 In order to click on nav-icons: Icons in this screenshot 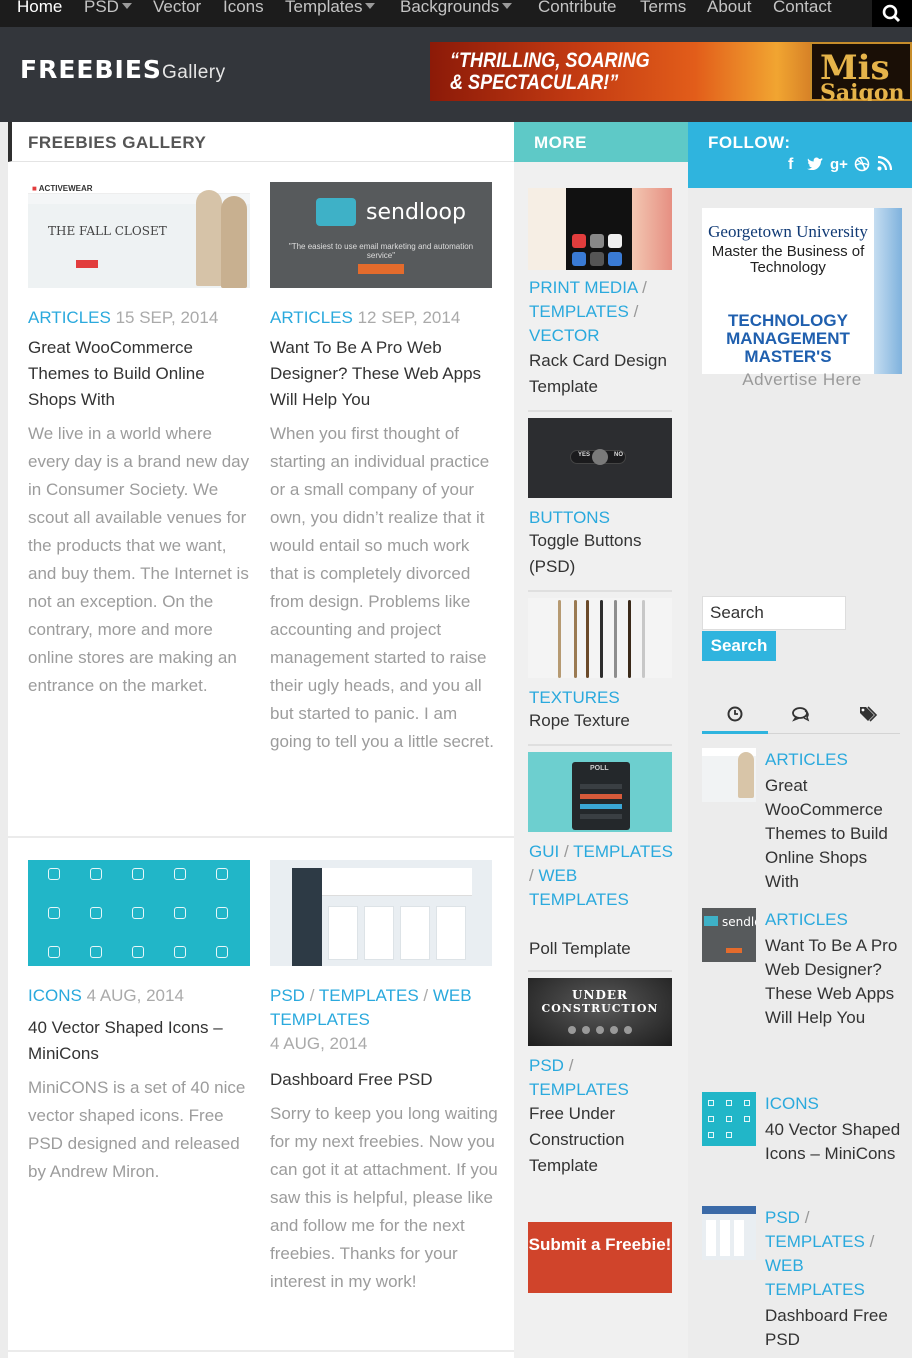, I will do `click(243, 8)`.